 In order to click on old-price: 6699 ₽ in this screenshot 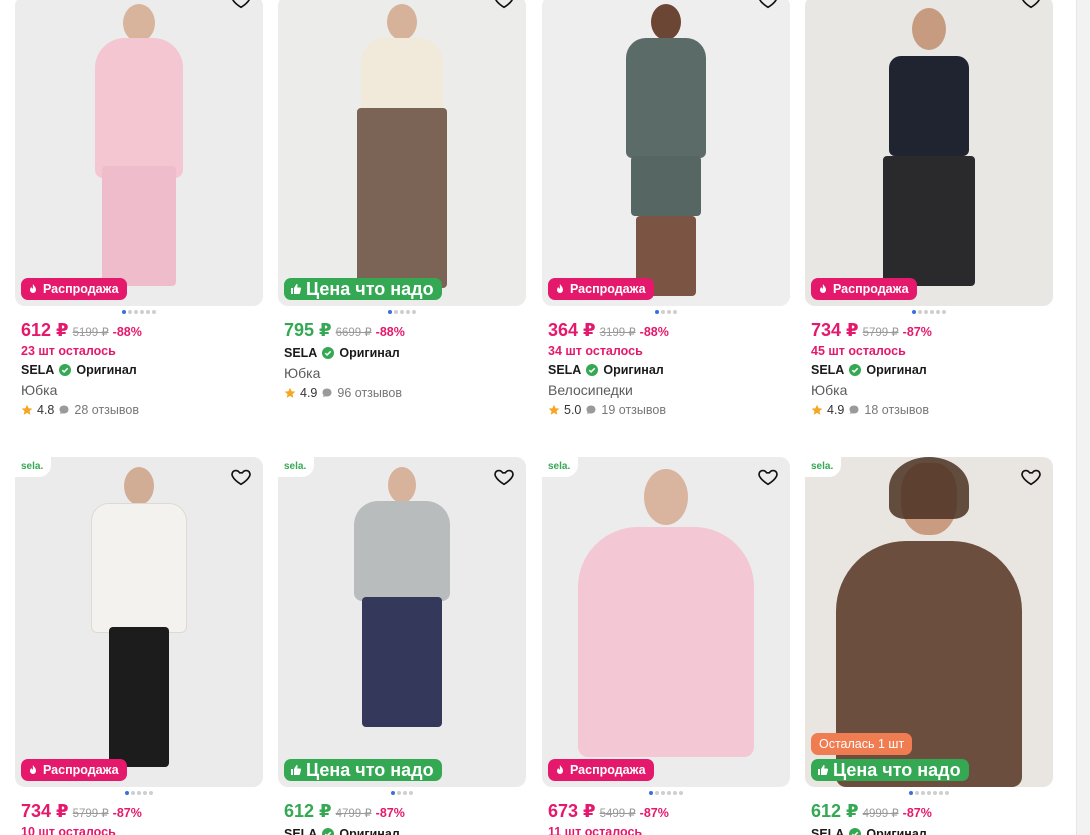, I will do `click(353, 333)`.